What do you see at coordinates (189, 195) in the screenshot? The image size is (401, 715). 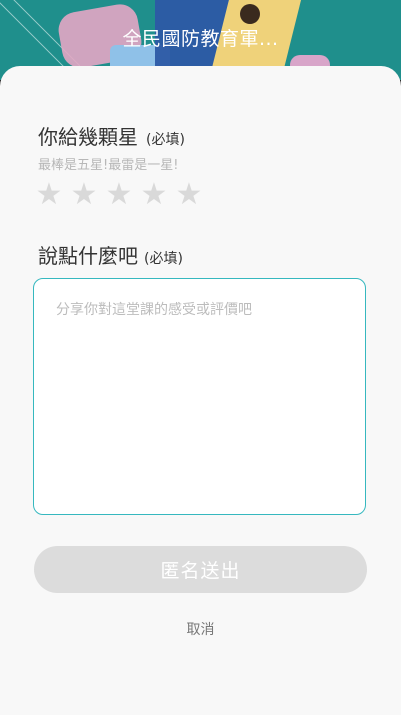 I see `star-icon-5: ★` at bounding box center [189, 195].